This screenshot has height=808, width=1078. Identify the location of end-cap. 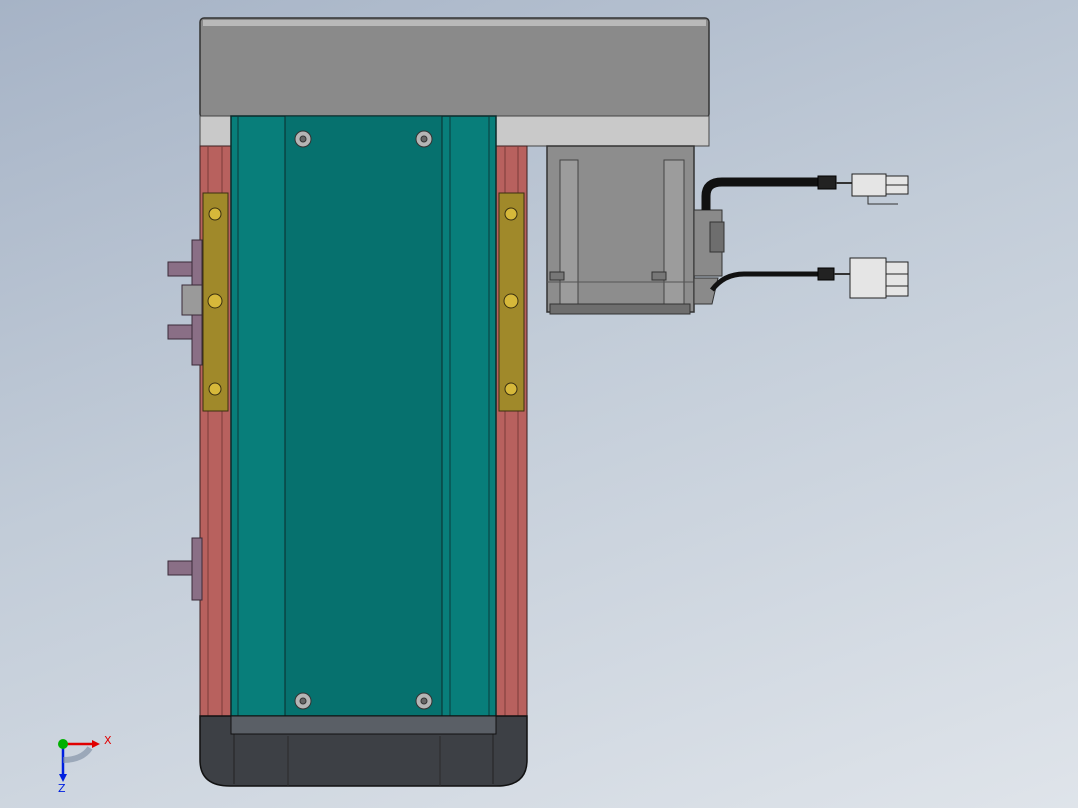
(363, 751).